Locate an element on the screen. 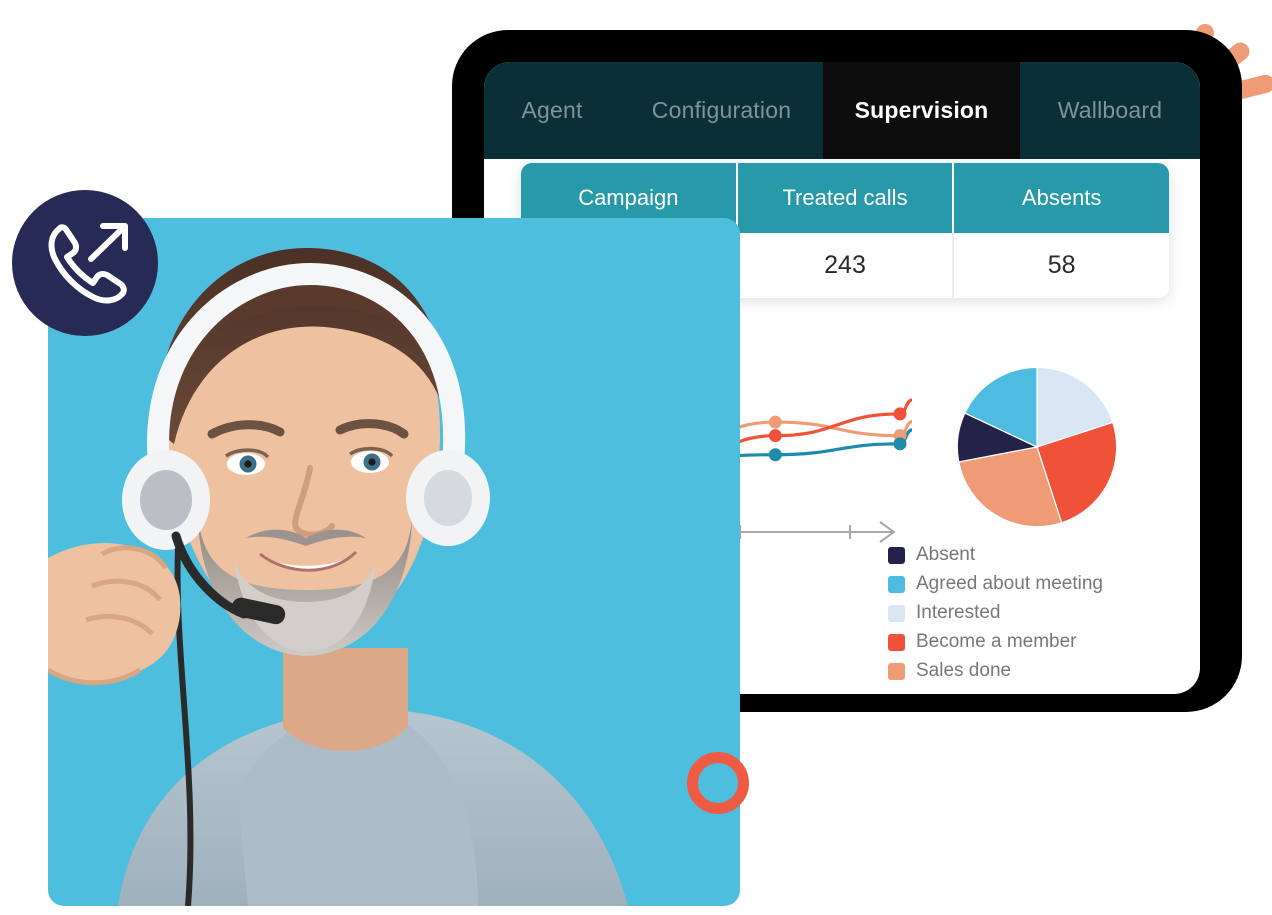 The width and height of the screenshot is (1272, 915). legend-item-label: Become a member is located at coordinates (996, 641).